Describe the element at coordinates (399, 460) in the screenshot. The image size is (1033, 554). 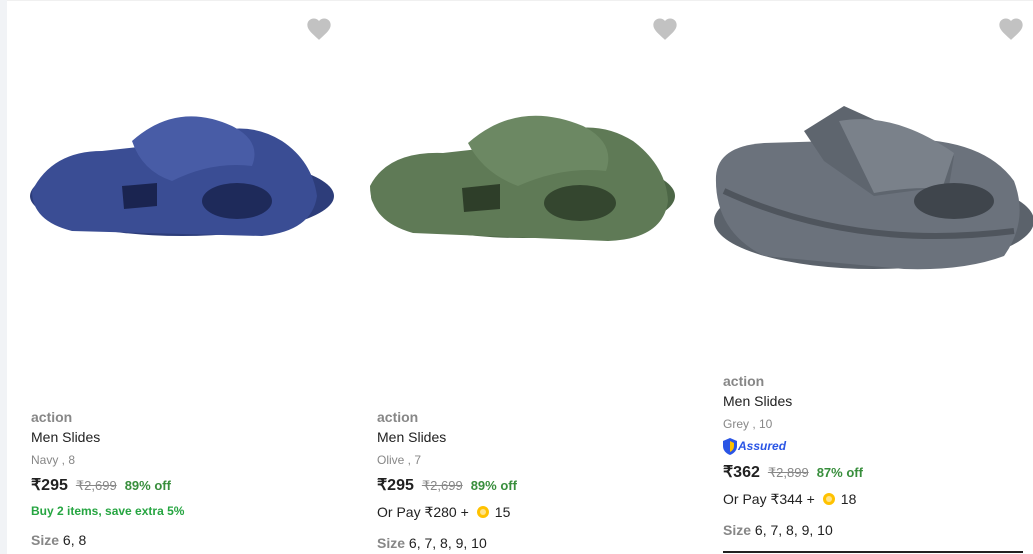
I see `product-variant: Olive , 7` at that location.